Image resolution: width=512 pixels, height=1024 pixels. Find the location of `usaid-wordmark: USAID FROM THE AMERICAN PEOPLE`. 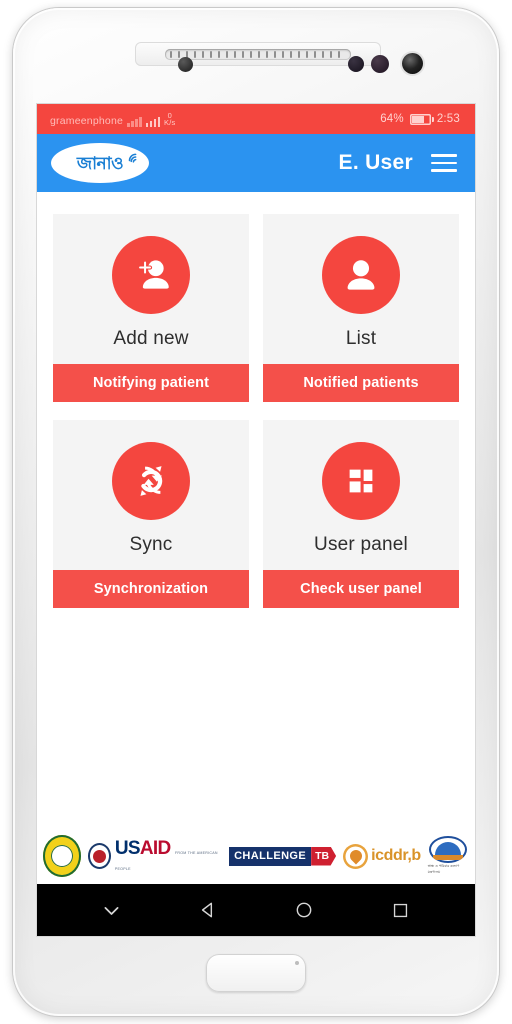

usaid-wordmark: USAID FROM THE AMERICAN PEOPLE is located at coordinates (168, 856).